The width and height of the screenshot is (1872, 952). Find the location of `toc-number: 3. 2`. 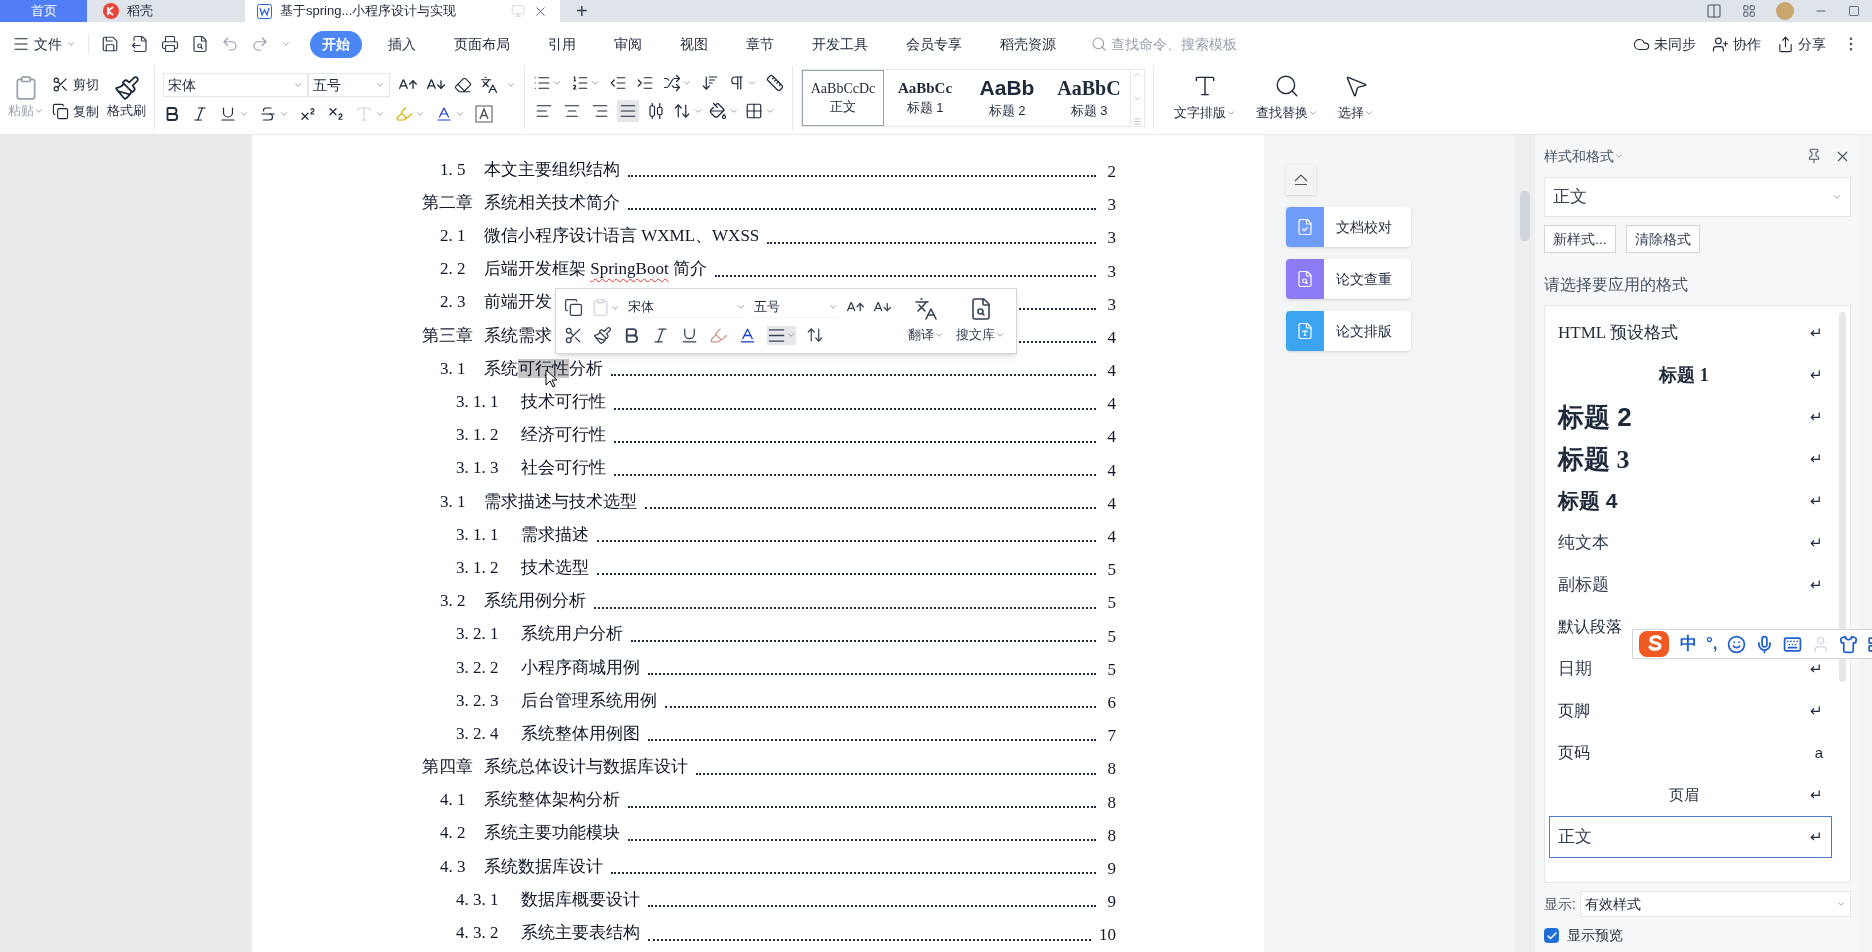

toc-number: 3. 2 is located at coordinates (453, 601).